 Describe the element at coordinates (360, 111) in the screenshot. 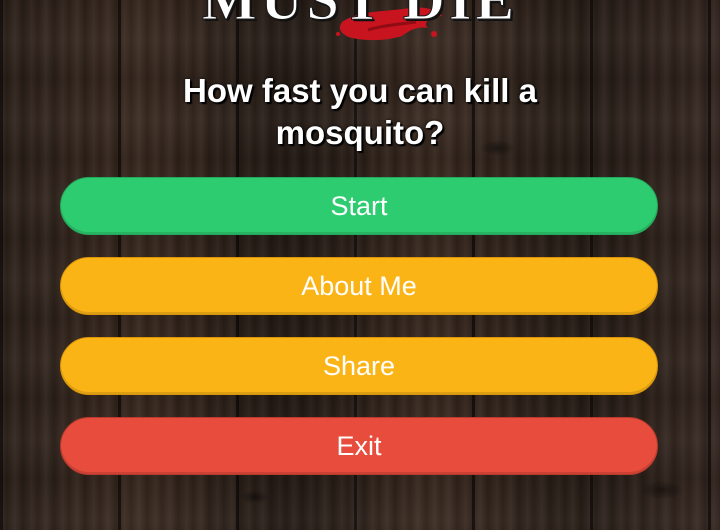

I see `tagline-question: How fast you can kill a mosquito?` at that location.